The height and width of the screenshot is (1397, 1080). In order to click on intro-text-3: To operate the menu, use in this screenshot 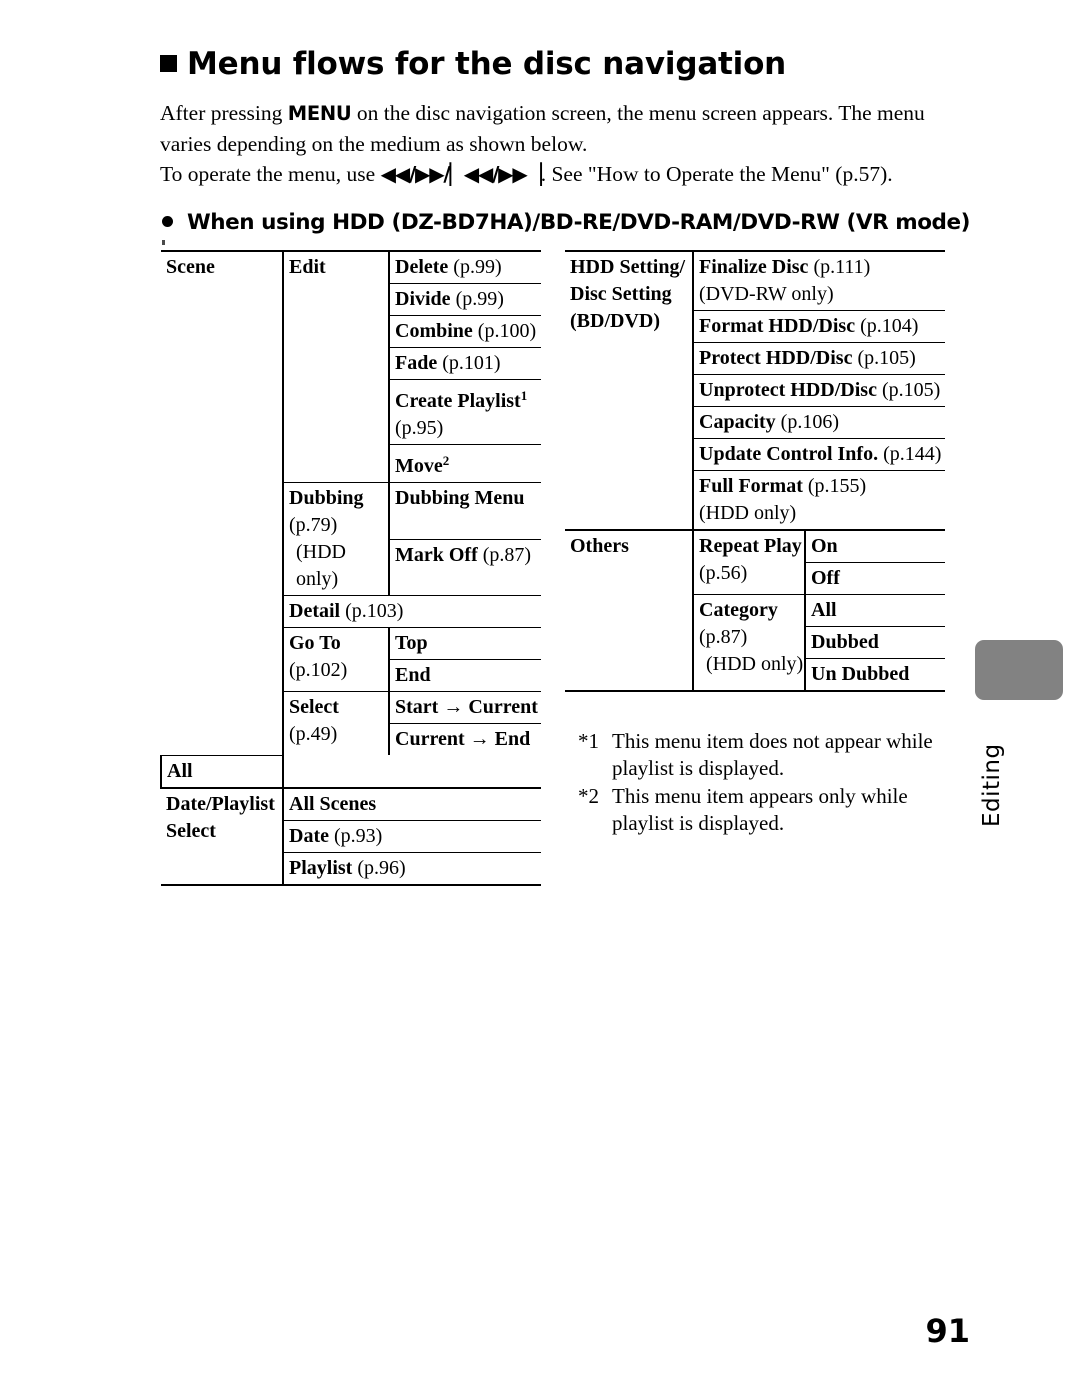, I will do `click(270, 174)`.